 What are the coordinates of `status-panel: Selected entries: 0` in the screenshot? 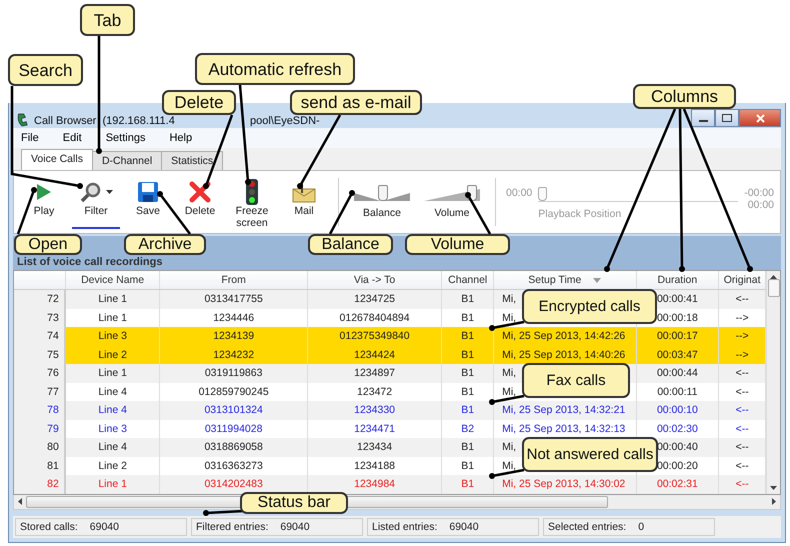 It's located at (629, 527).